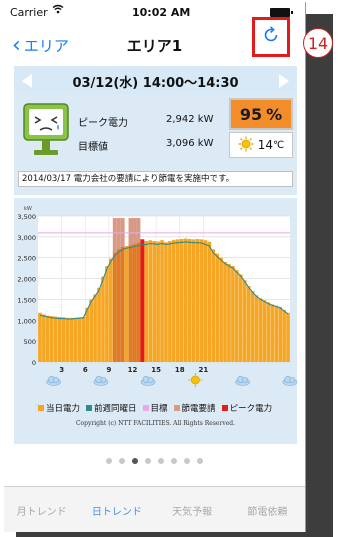  I want to click on carrier-label: Carrier, so click(29, 12).